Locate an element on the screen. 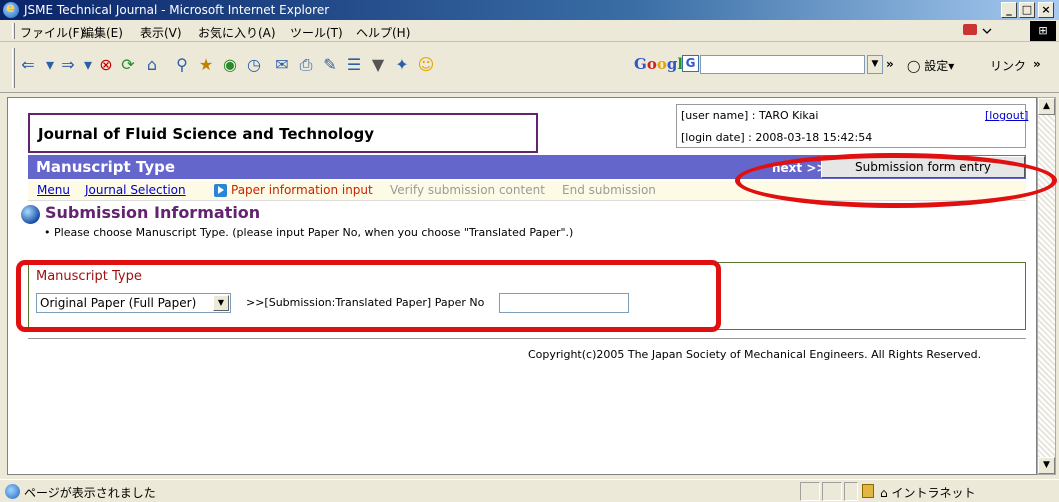 The height and width of the screenshot is (502, 1059). menu-edit: 編集(E) is located at coordinates (102, 32).